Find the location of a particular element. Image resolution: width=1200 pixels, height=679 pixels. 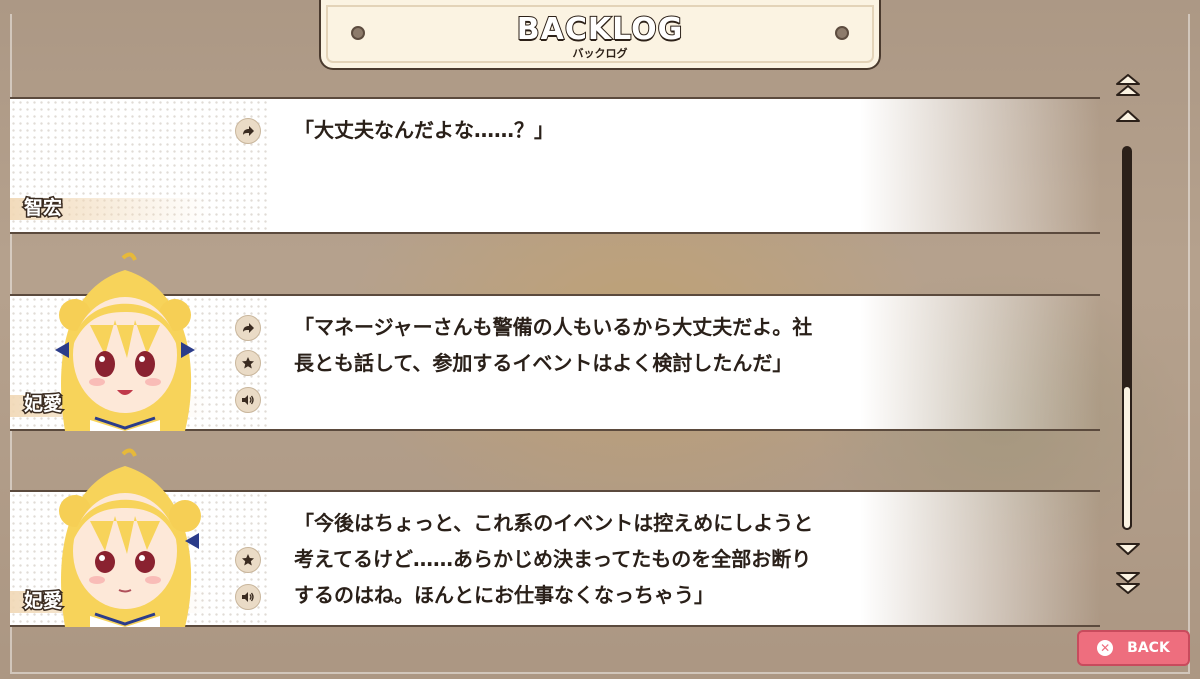

back-button: ✕ BACK is located at coordinates (1133, 648).